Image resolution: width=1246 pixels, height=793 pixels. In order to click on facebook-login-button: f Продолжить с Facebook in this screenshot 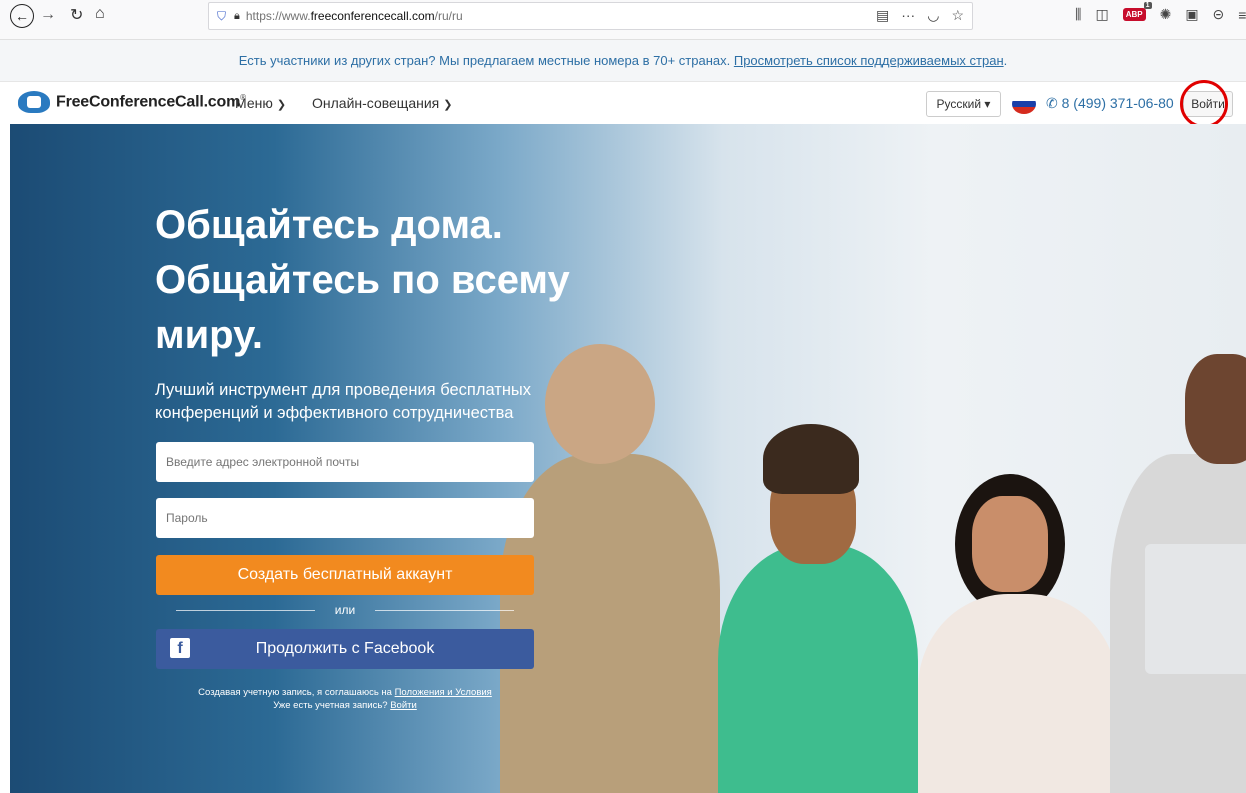, I will do `click(345, 649)`.